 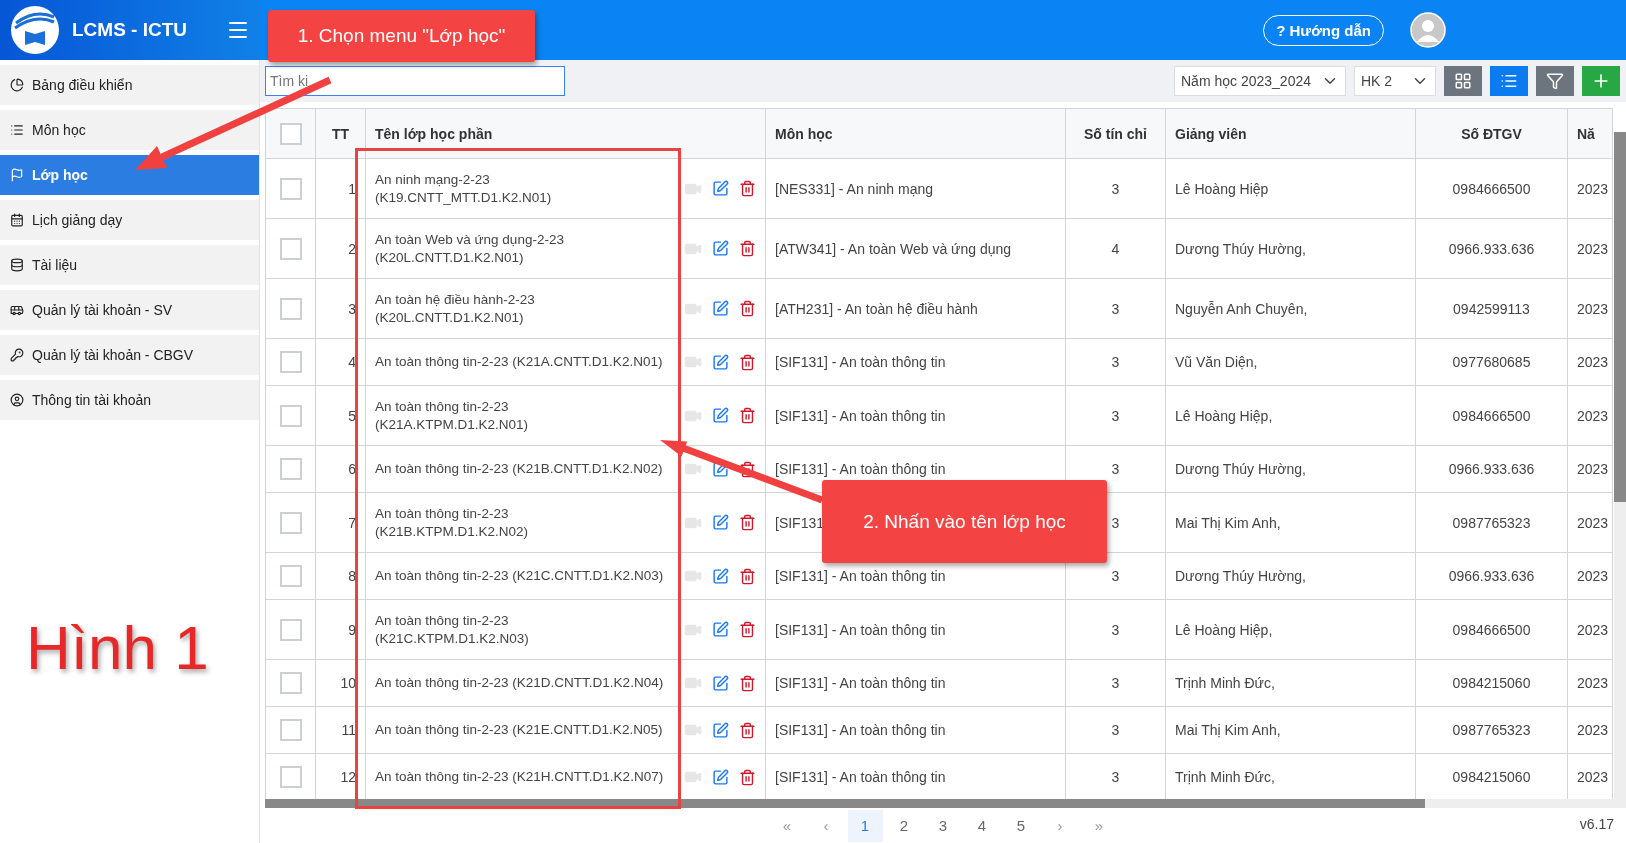 What do you see at coordinates (1555, 81) in the screenshot?
I see `filter-button` at bounding box center [1555, 81].